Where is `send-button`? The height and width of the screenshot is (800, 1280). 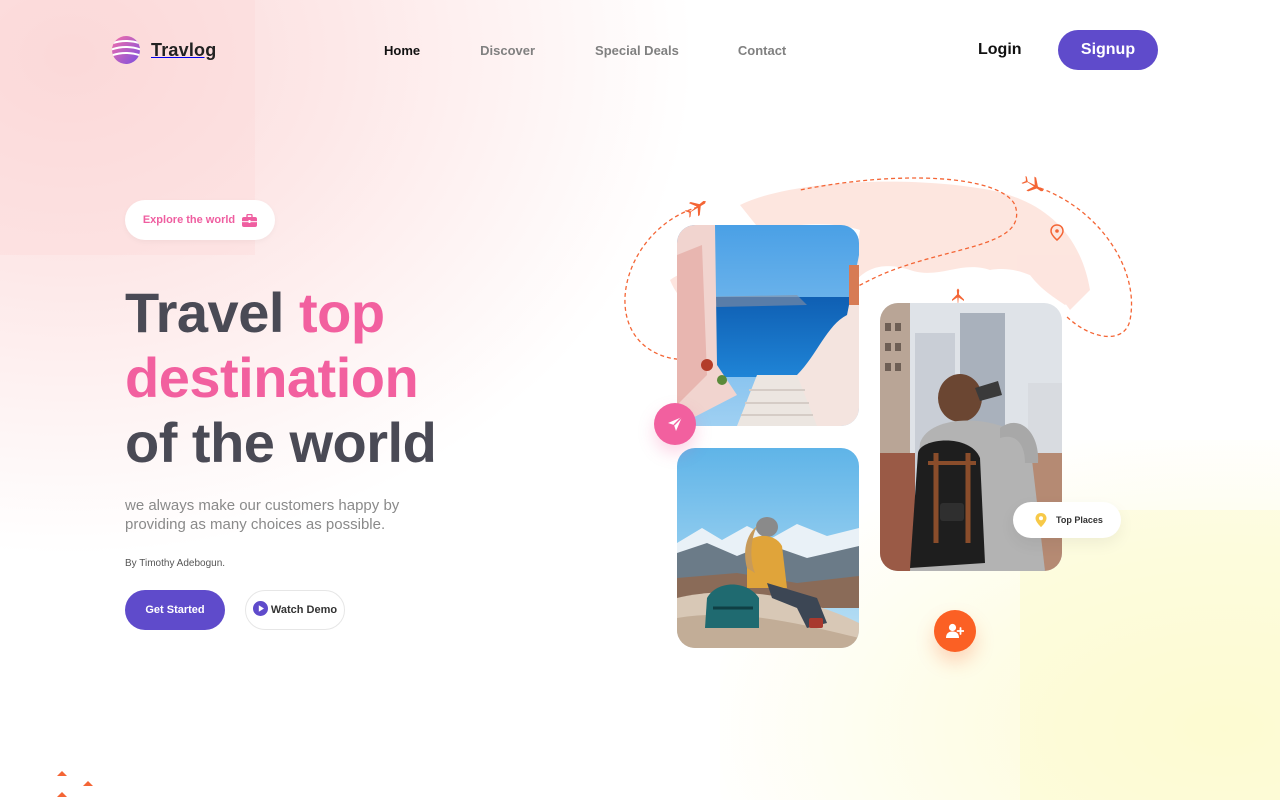
send-button is located at coordinates (675, 424).